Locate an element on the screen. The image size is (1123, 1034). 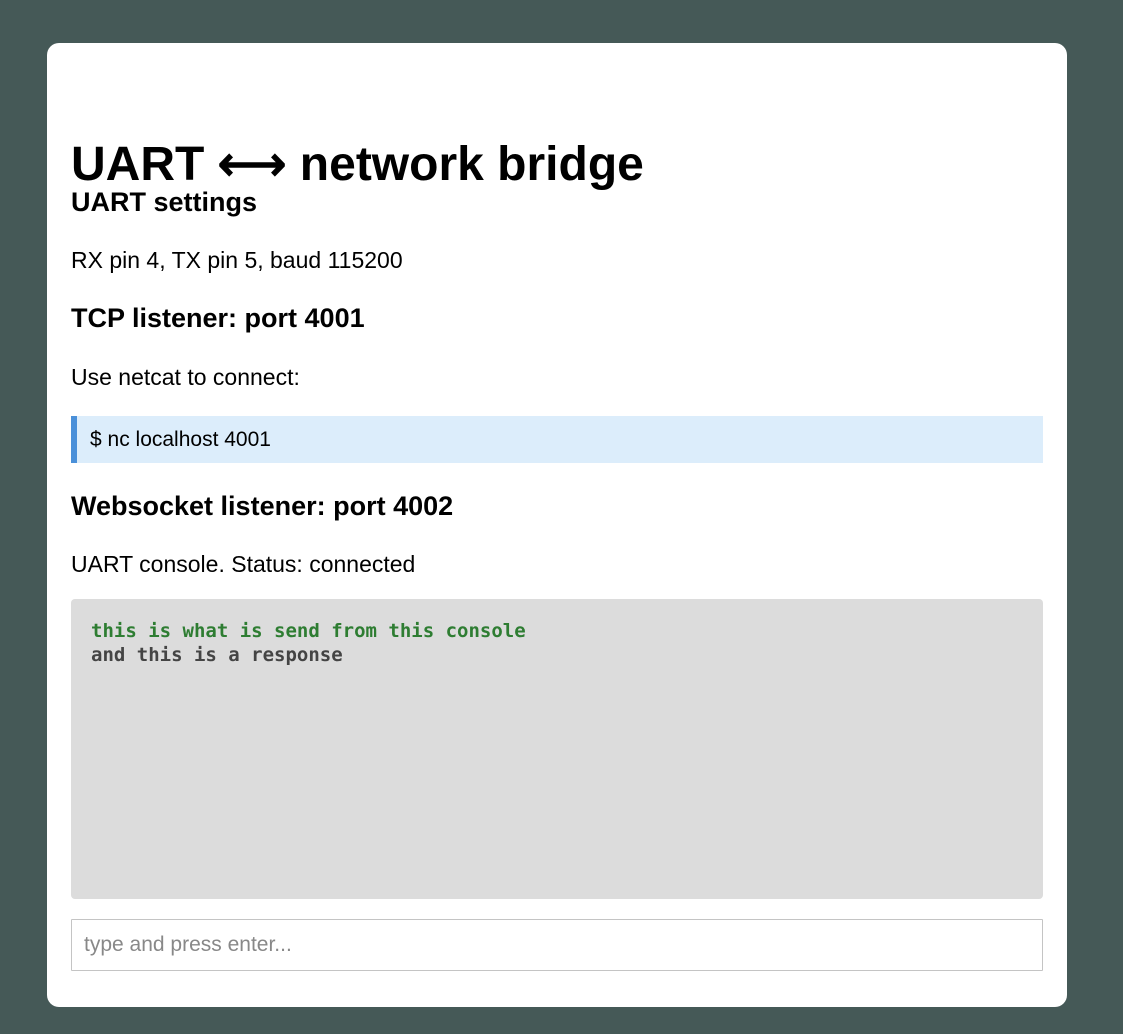
tcp-listener-heading: TCP listener: port 4001 is located at coordinates (218, 318).